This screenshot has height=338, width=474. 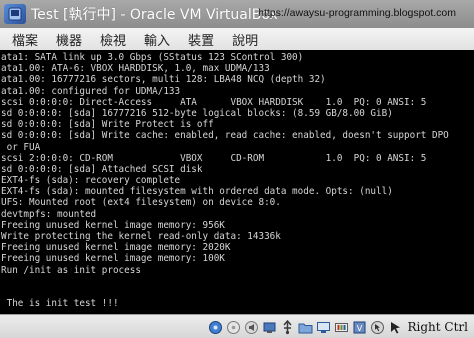 I want to click on network-icon, so click(x=269, y=327).